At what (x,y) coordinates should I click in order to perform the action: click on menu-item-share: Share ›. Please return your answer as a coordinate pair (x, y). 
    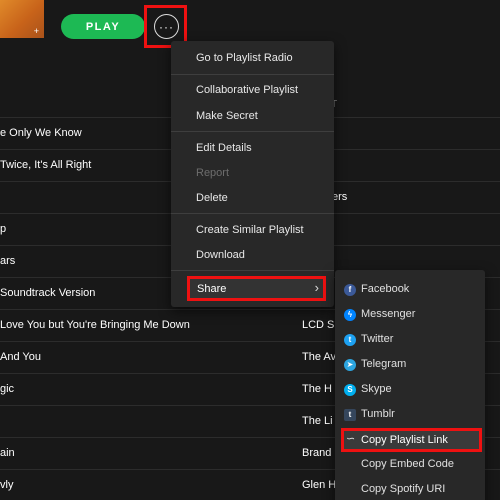
    Looking at the image, I should click on (256, 288).